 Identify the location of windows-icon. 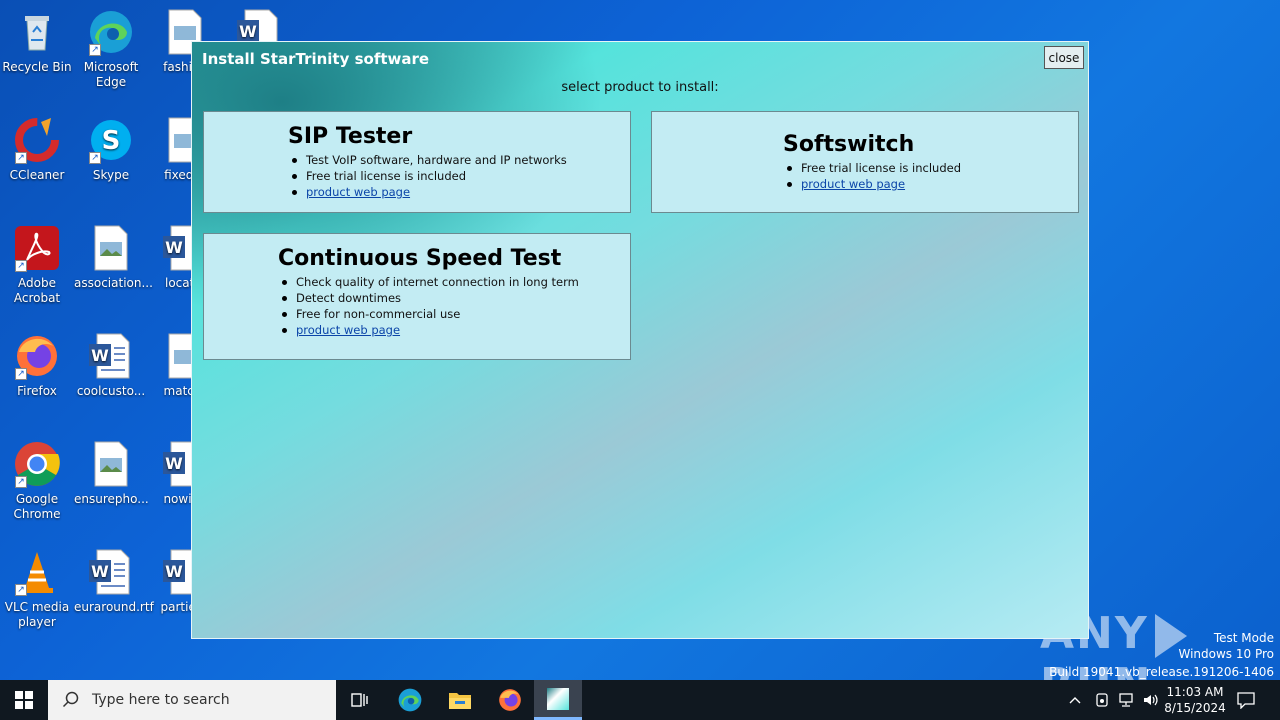
(24, 700).